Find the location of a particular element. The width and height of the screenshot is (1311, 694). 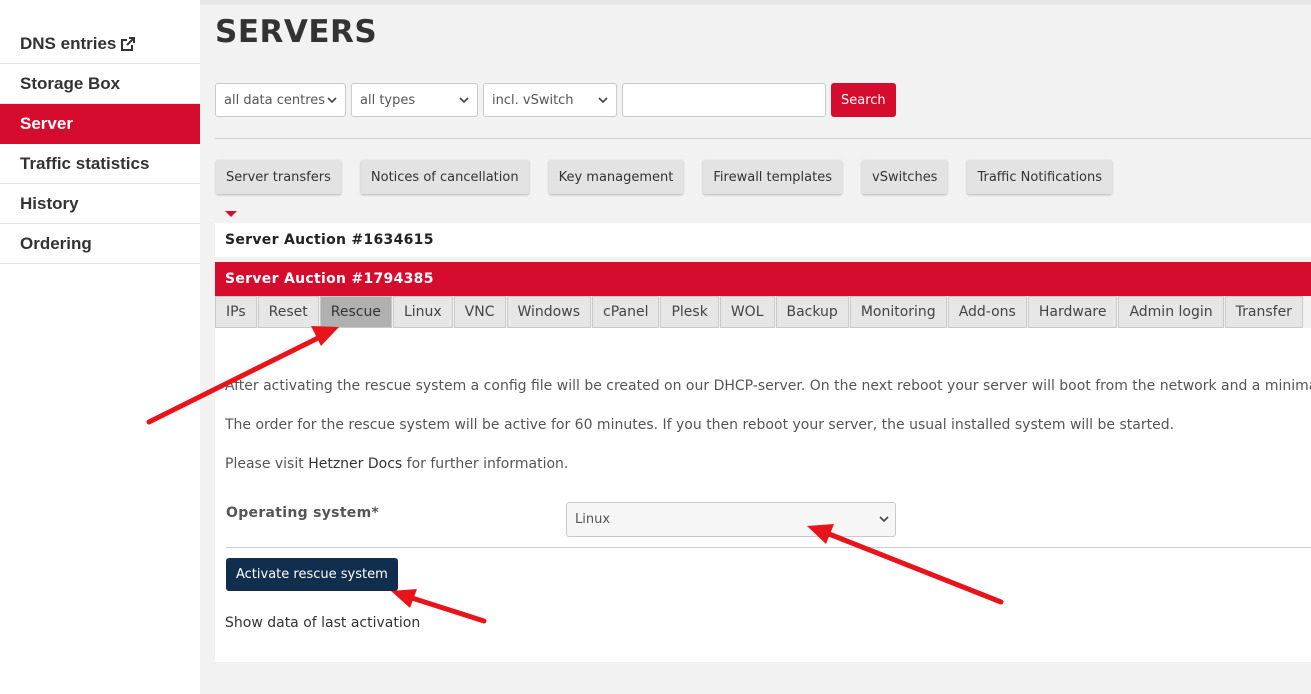

sidebar-item-storage-box: Storage Box is located at coordinates (100, 84).